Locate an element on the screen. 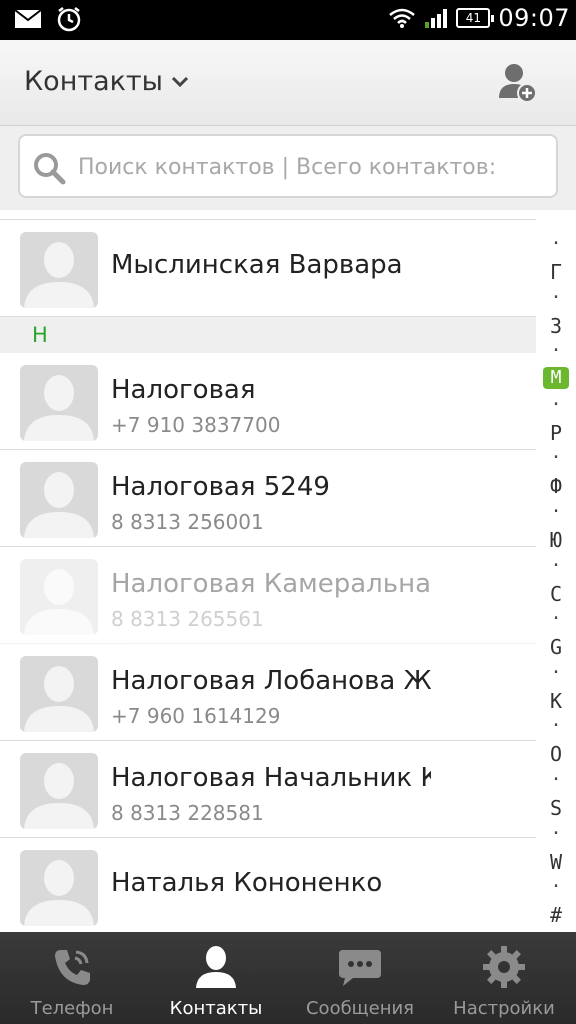 This screenshot has width=576, height=1024. nav-label: Настройки is located at coordinates (504, 1008).